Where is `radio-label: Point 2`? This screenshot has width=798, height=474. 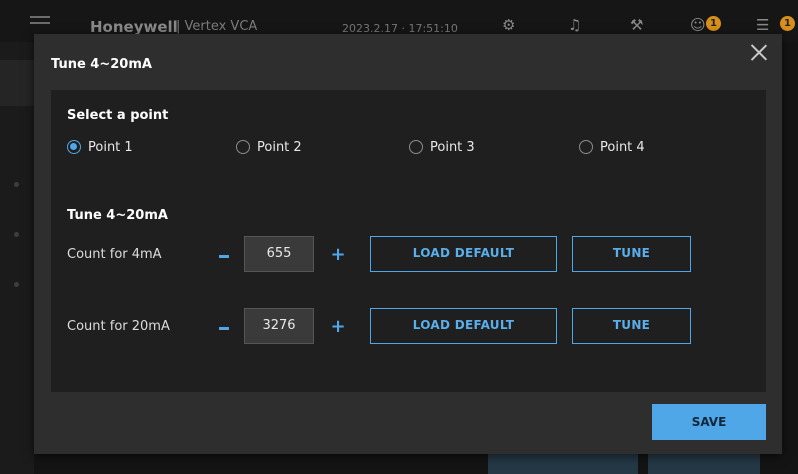 radio-label: Point 2 is located at coordinates (279, 147).